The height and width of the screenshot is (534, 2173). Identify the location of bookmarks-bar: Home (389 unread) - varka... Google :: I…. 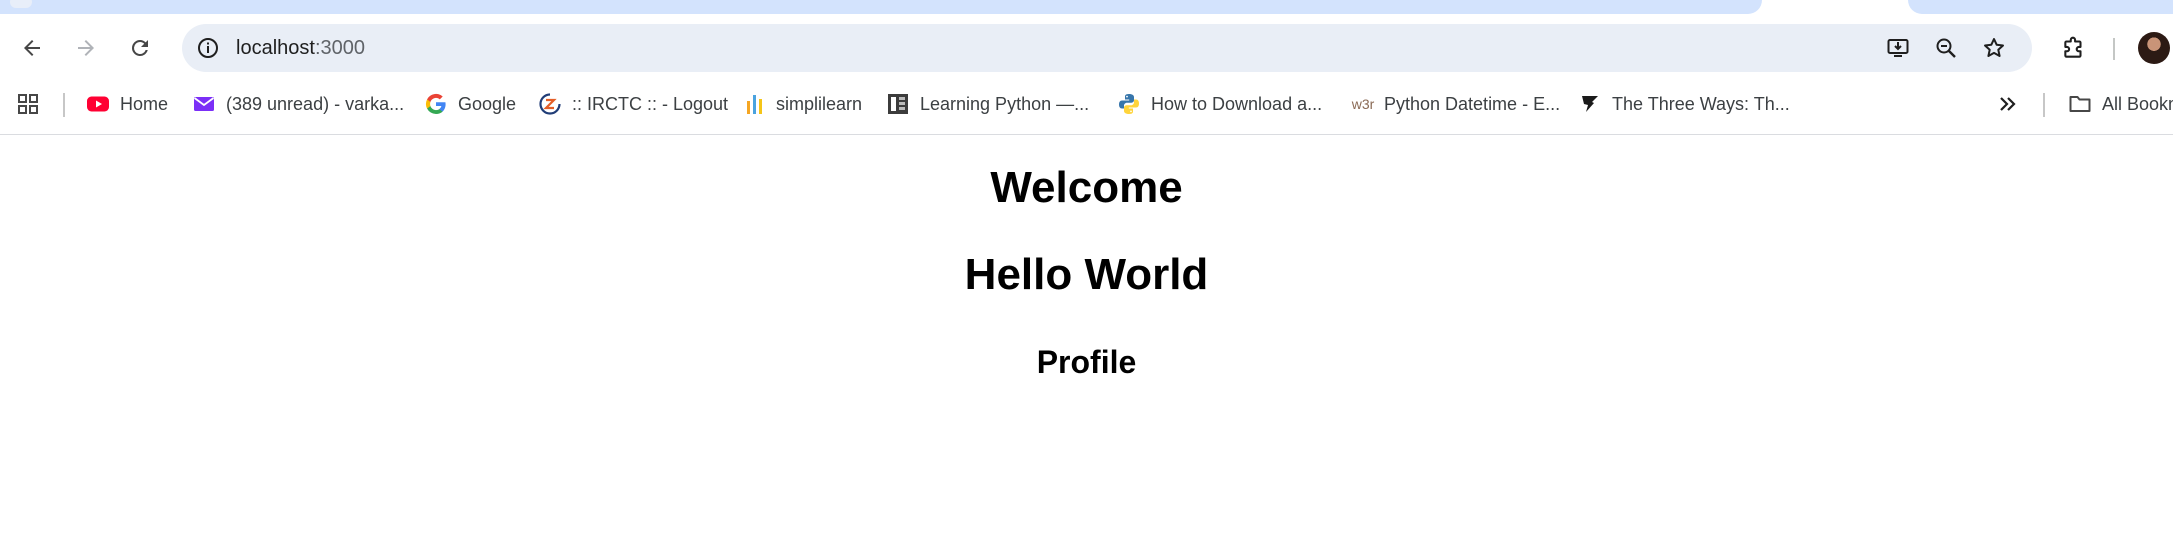
(1086, 104).